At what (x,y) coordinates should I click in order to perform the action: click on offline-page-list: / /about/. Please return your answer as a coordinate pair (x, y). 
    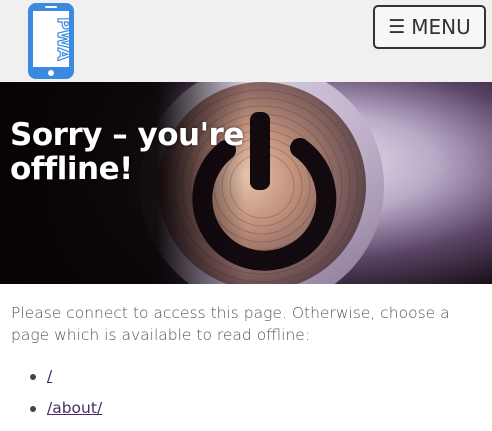
    Looking at the image, I should click on (248, 397).